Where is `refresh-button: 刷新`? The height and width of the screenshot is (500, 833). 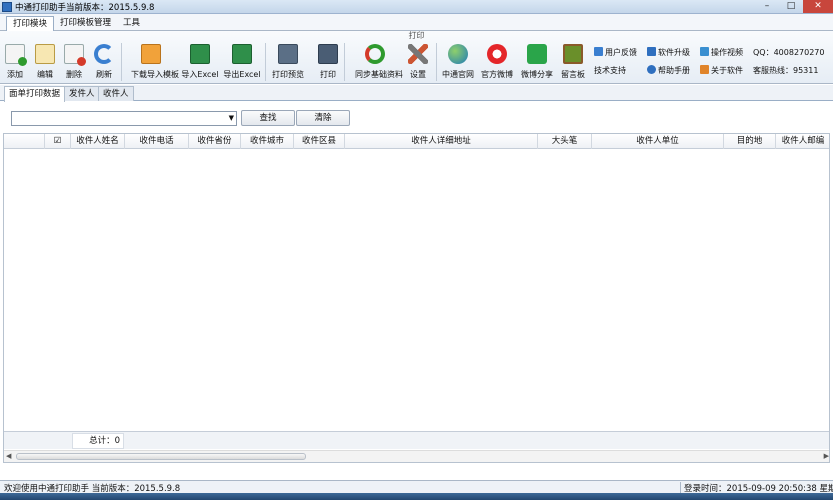 refresh-button: 刷新 is located at coordinates (104, 63).